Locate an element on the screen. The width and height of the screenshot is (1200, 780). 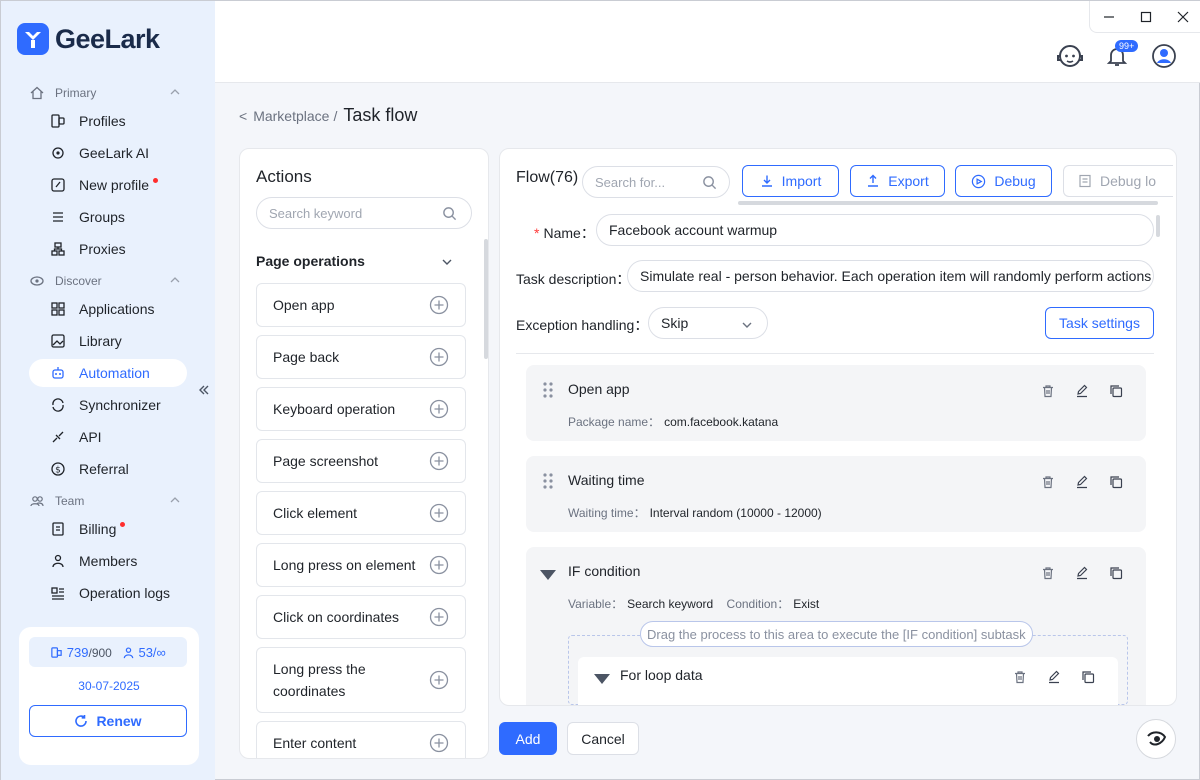
action-item: Long press the coordinates is located at coordinates (361, 680).